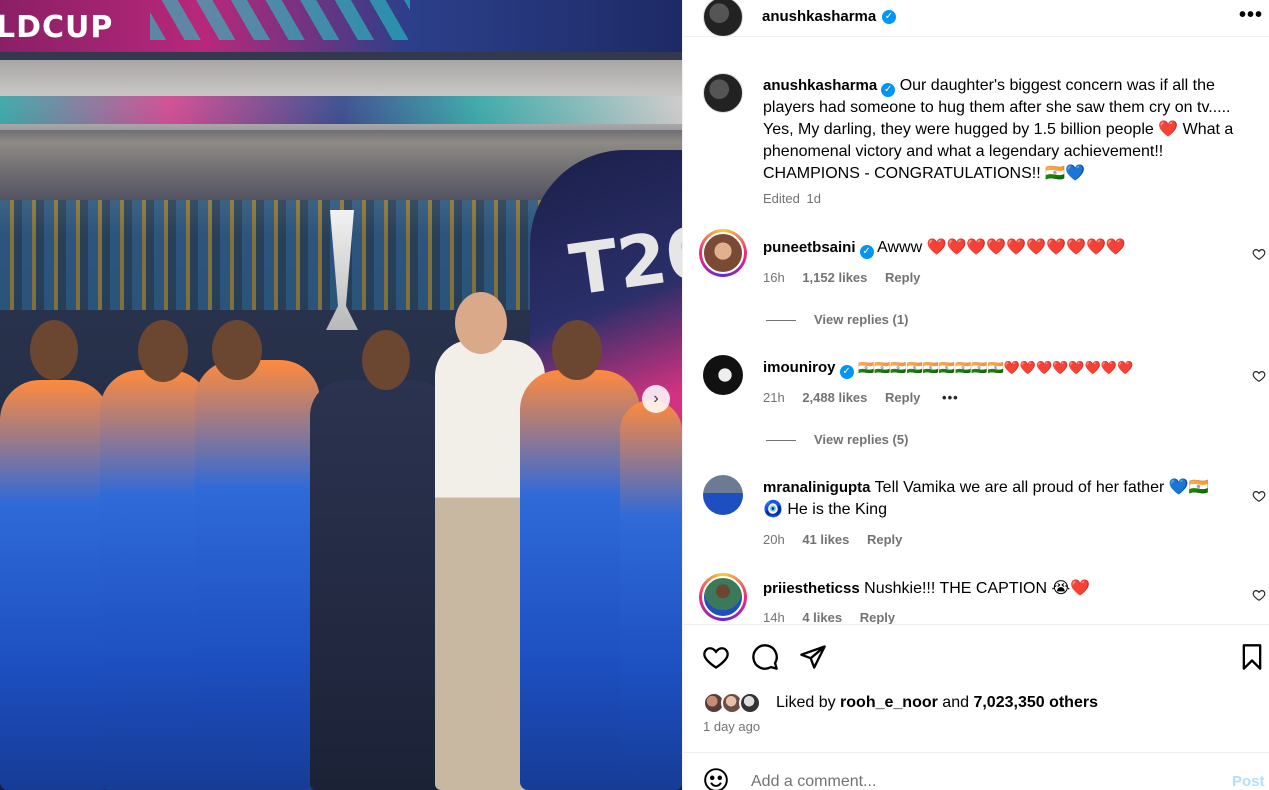  Describe the element at coordinates (811, 588) in the screenshot. I see `commenter-username: priiestheticss` at that location.